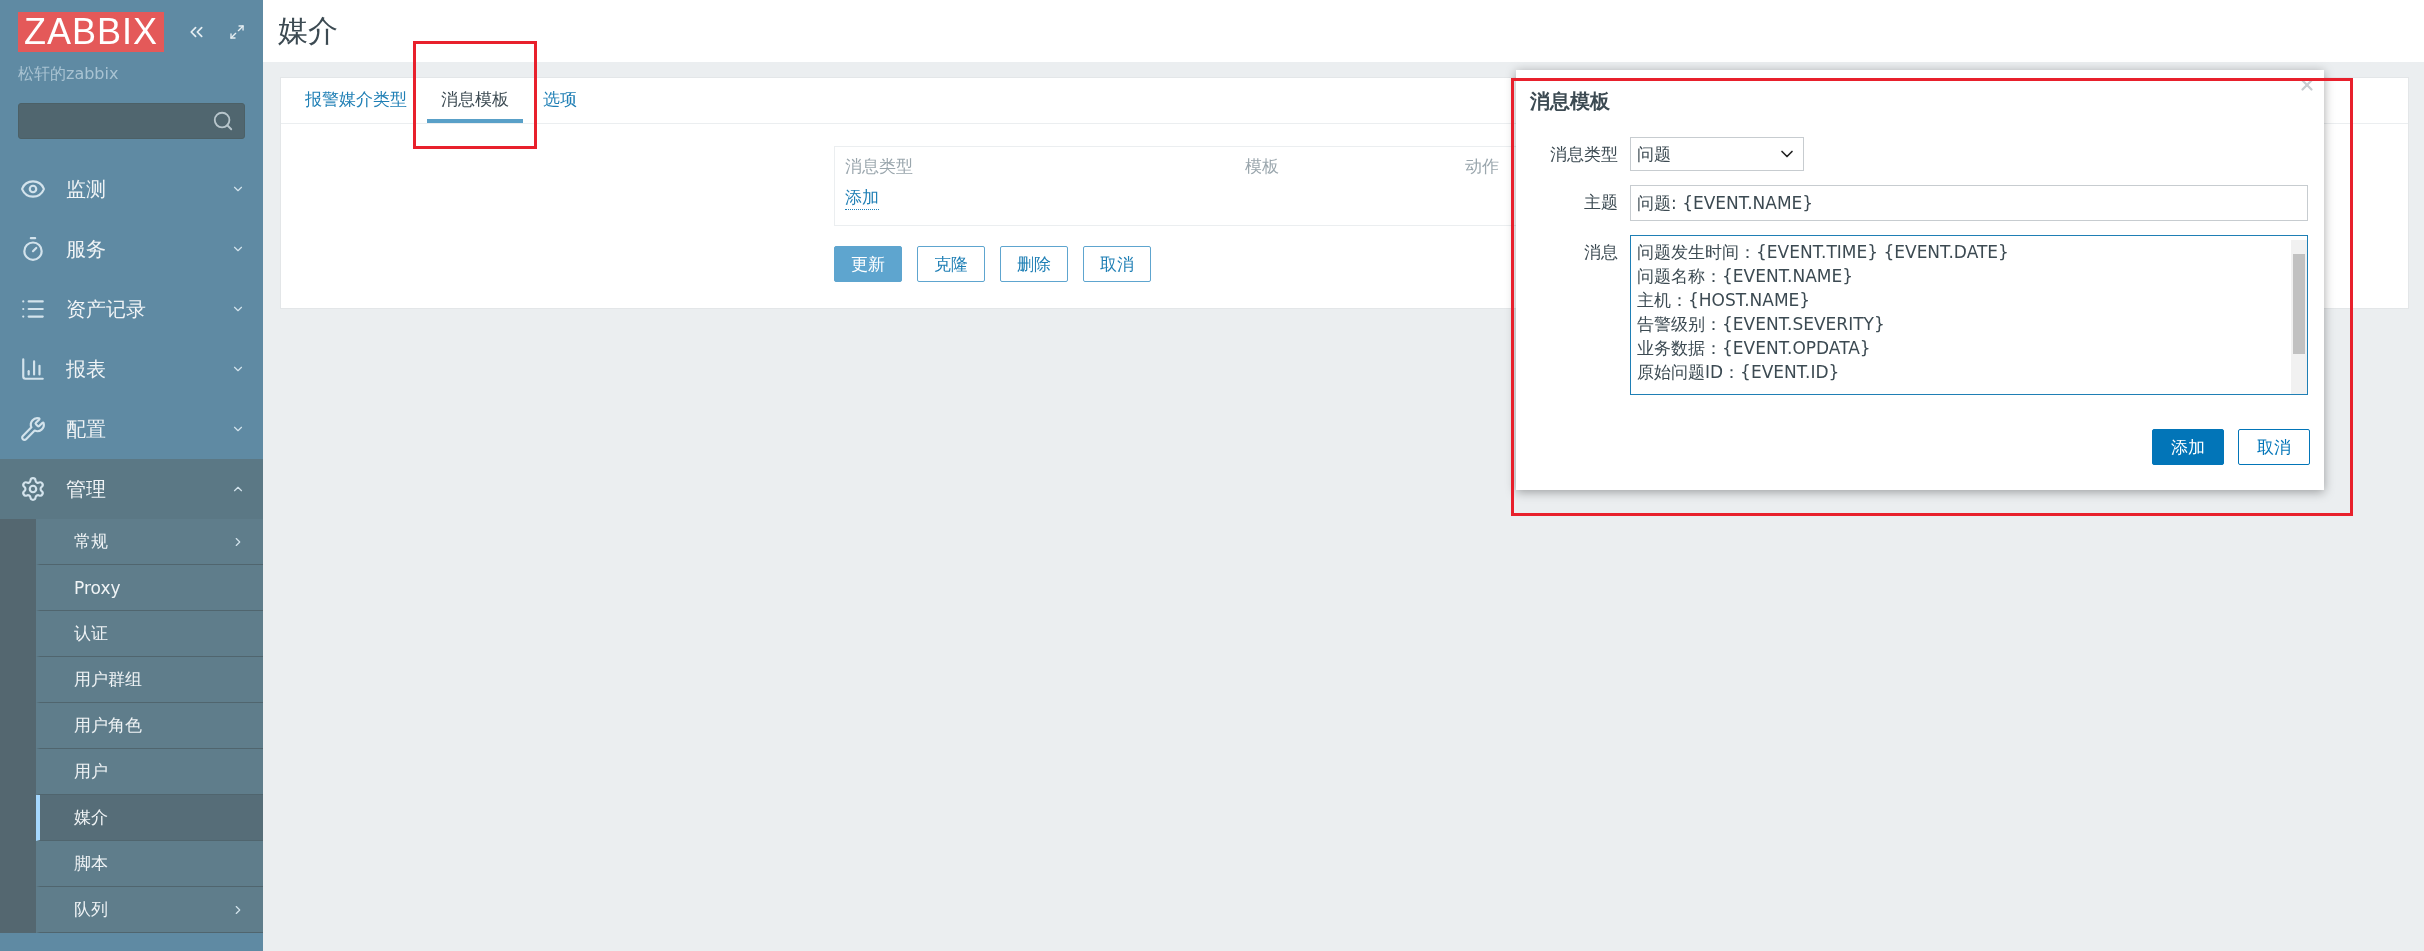  Describe the element at coordinates (1600, 202) in the screenshot. I see `field-label: 主题` at that location.